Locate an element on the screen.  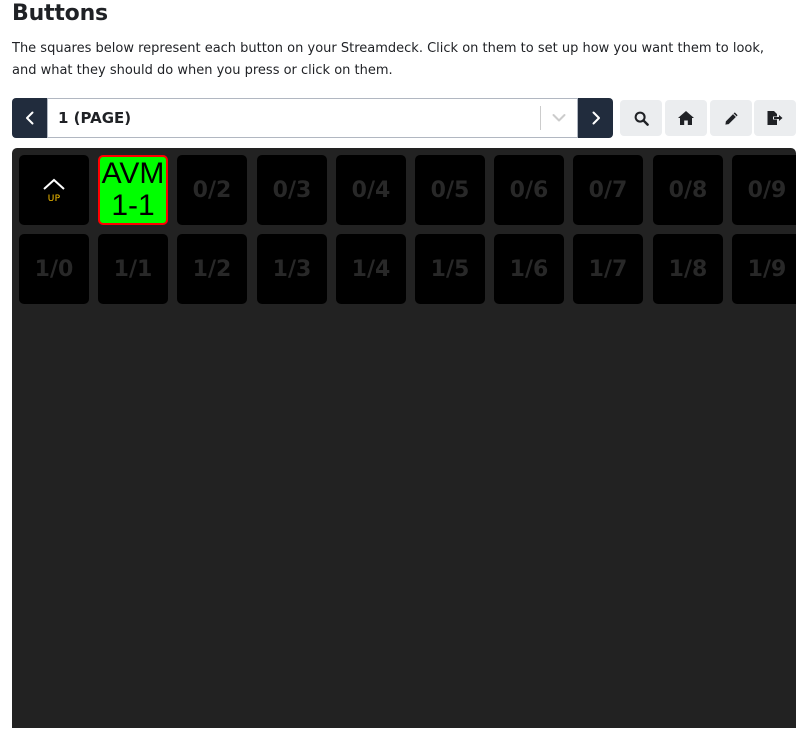
avm-key-line1: AVM is located at coordinates (133, 173).